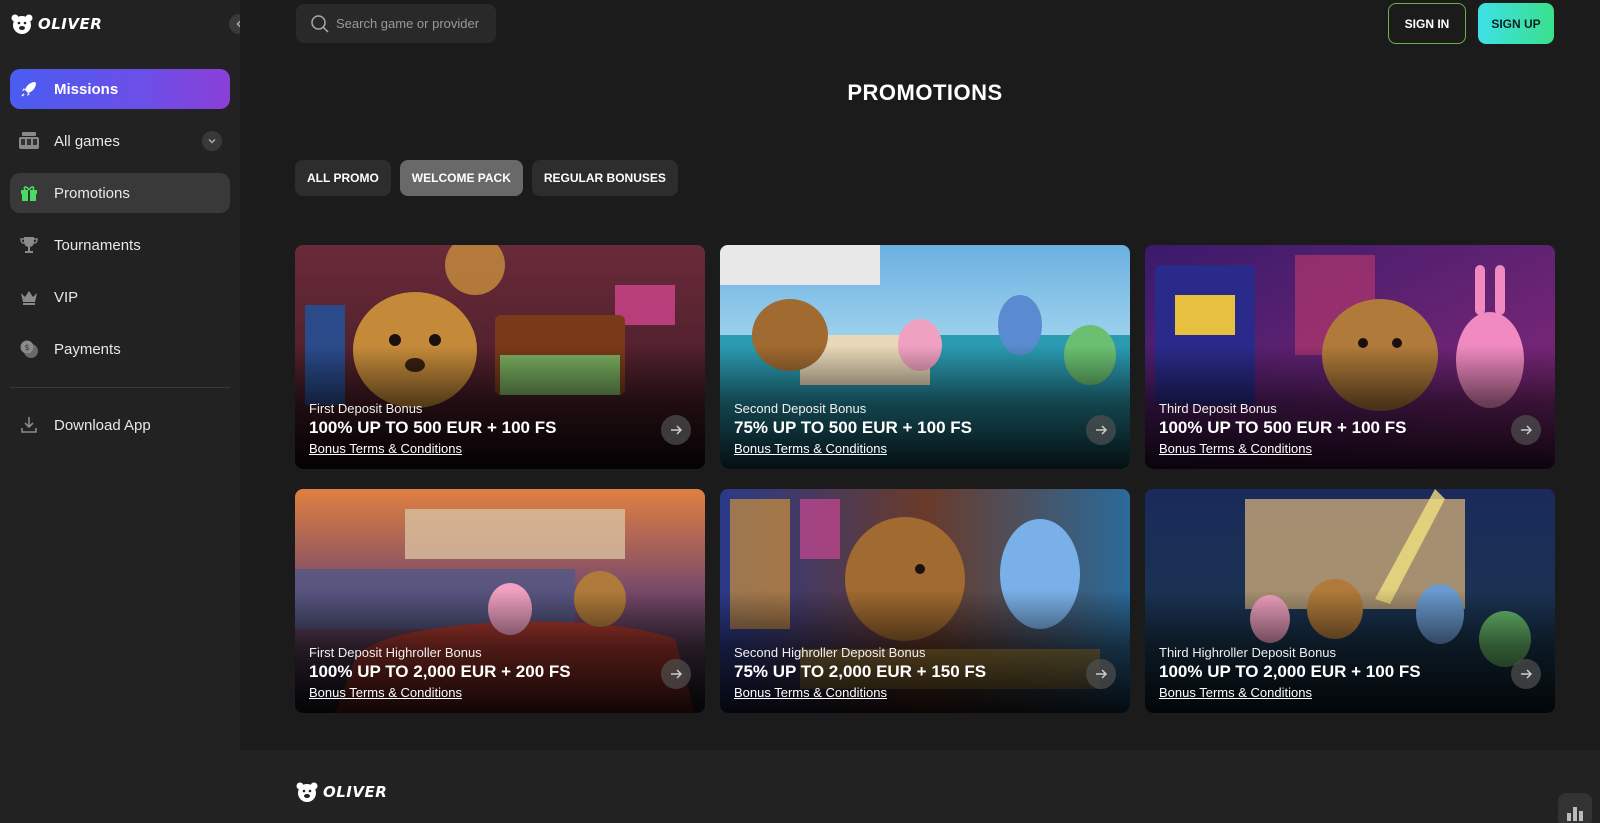  I want to click on slot-machine-icon, so click(29, 141).